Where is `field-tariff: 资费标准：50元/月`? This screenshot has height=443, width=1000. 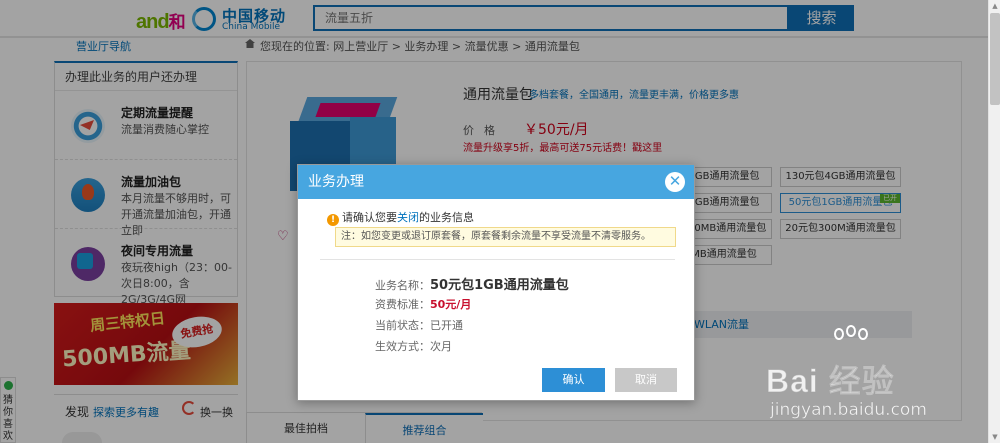
field-tariff: 资费标准：50元/月 is located at coordinates (423, 304).